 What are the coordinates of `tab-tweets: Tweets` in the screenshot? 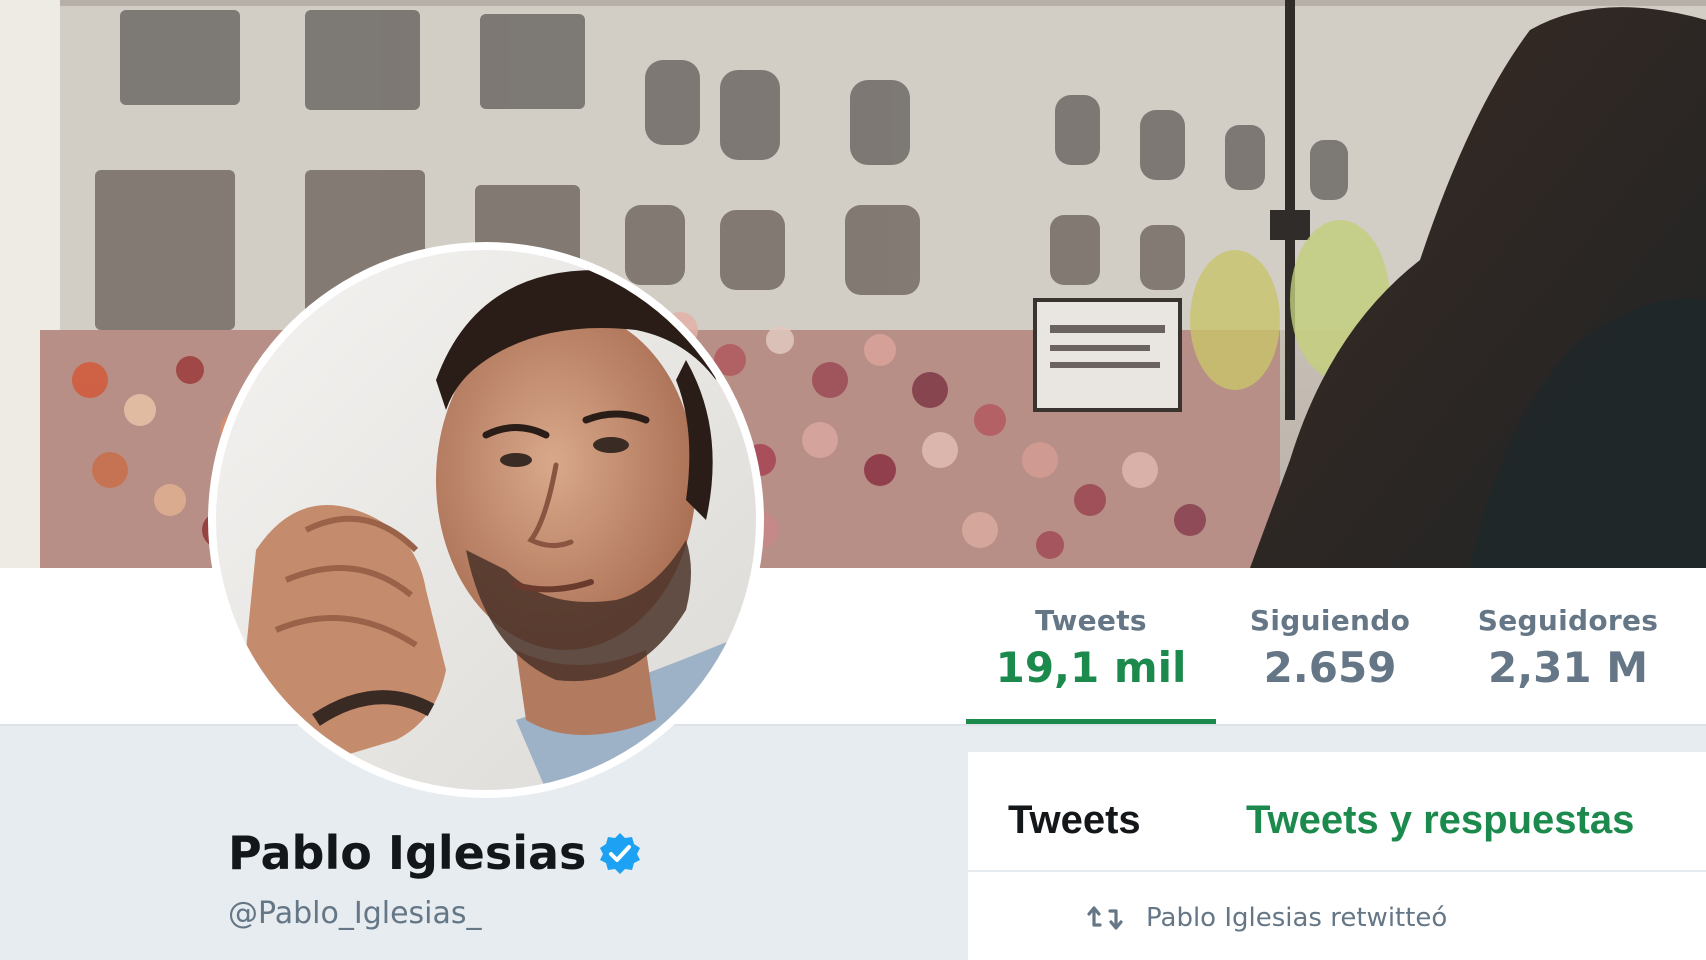 It's located at (1074, 820).